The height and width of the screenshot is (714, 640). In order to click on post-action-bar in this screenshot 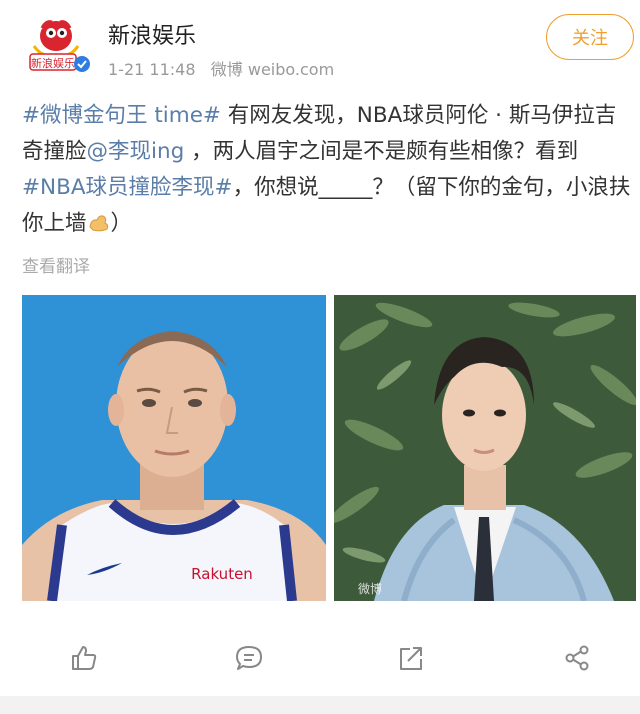, I will do `click(320, 658)`.